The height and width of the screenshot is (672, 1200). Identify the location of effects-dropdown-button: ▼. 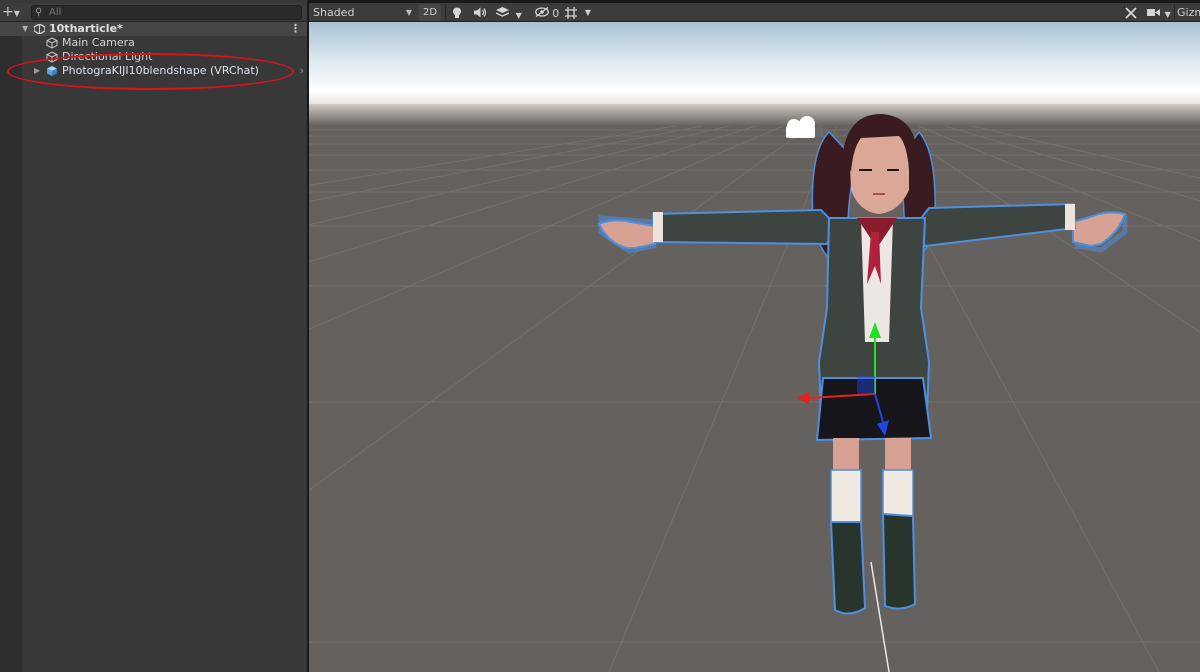
(509, 12).